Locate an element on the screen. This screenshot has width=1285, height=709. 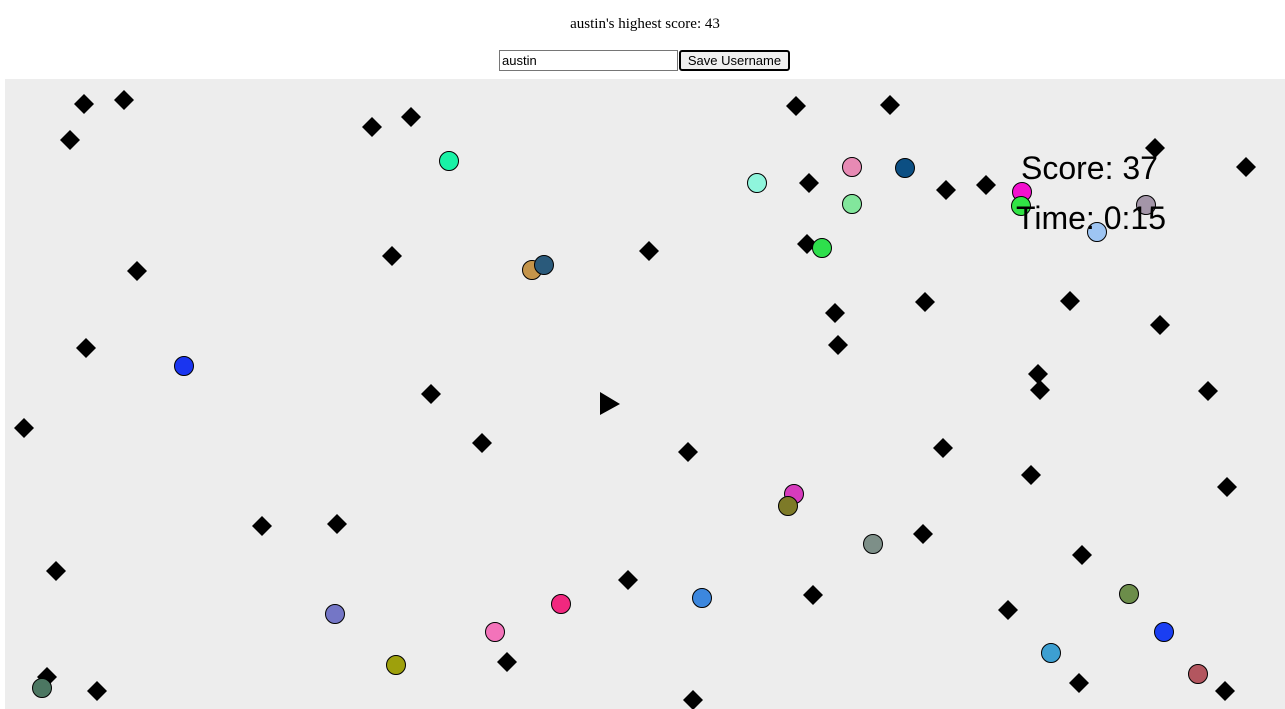
save-username-button: Save Username is located at coordinates (734, 60).